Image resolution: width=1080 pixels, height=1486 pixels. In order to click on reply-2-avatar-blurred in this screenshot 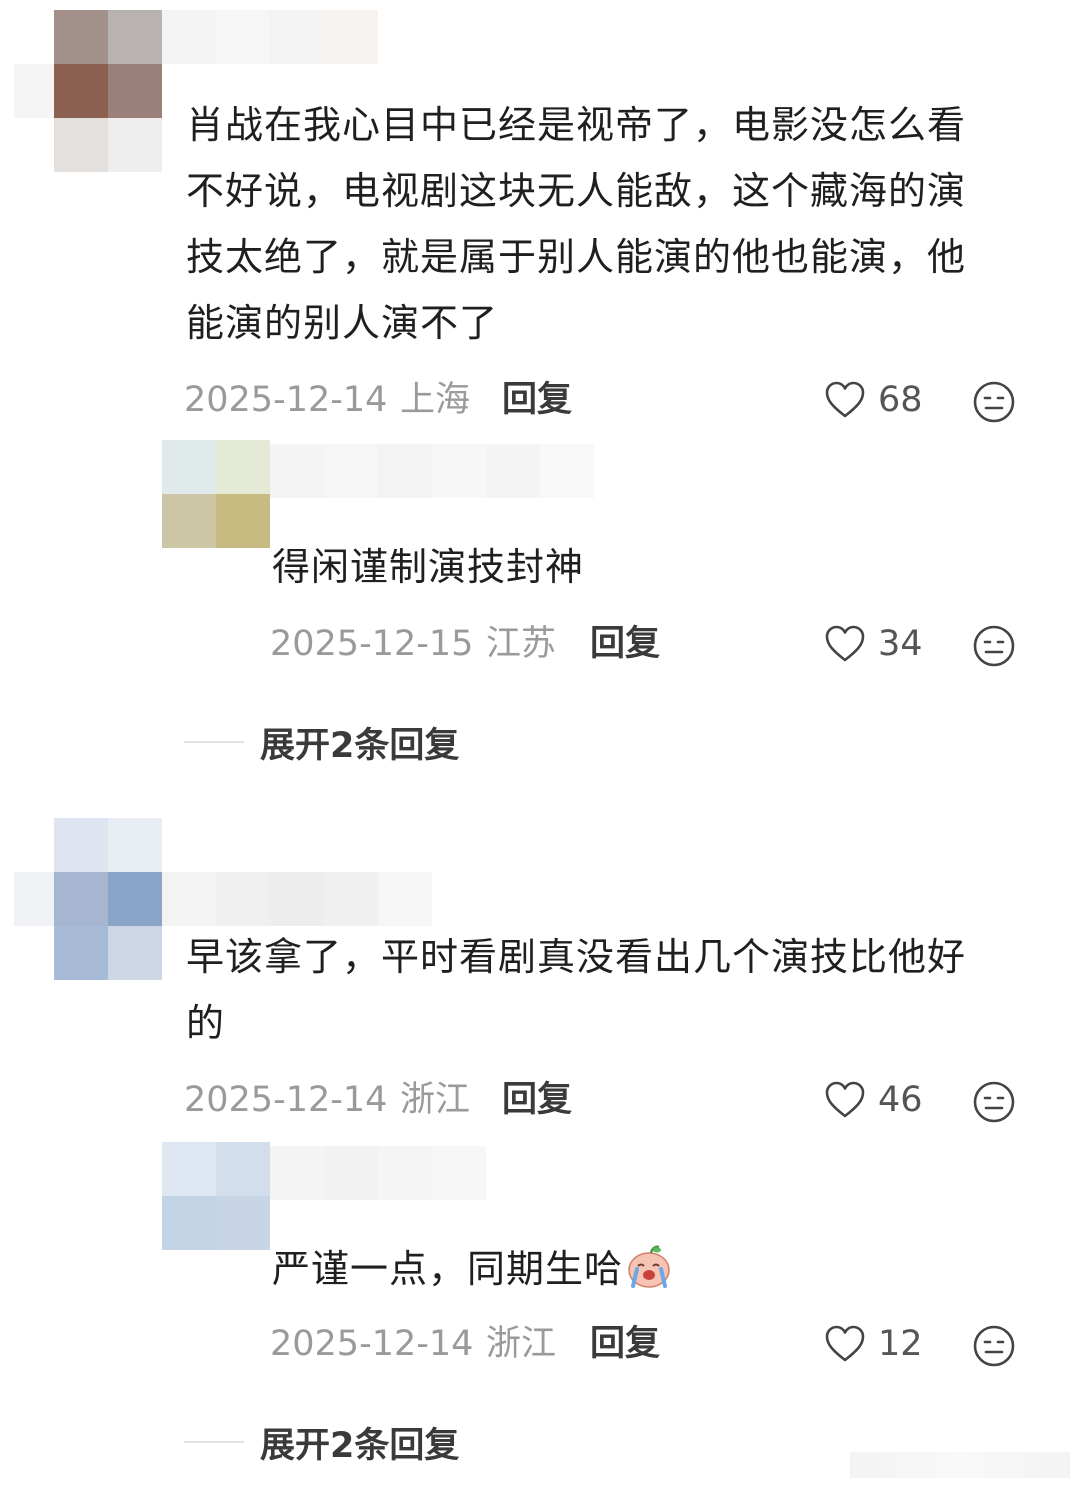, I will do `click(216, 1196)`.